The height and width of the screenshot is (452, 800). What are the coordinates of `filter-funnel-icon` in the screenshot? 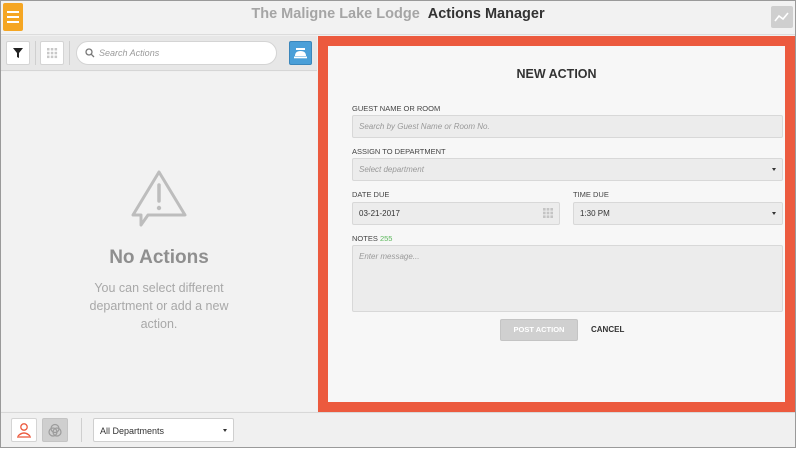 It's located at (18, 53).